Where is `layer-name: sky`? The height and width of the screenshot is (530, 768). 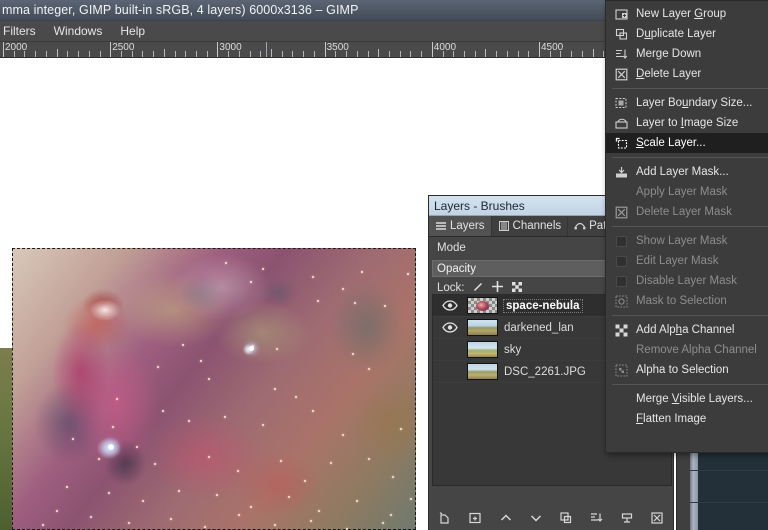
layer-name: sky is located at coordinates (512, 350).